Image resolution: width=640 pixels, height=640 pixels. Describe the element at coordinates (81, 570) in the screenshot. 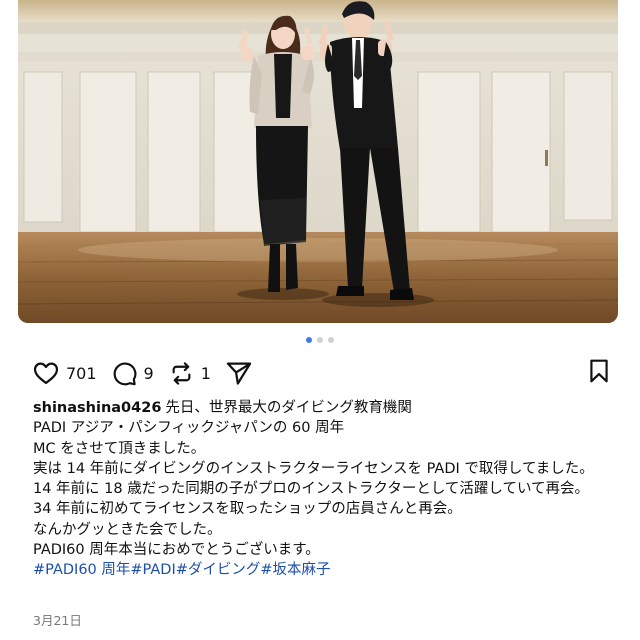

I see `hashtag: #PADI60 周年` at that location.